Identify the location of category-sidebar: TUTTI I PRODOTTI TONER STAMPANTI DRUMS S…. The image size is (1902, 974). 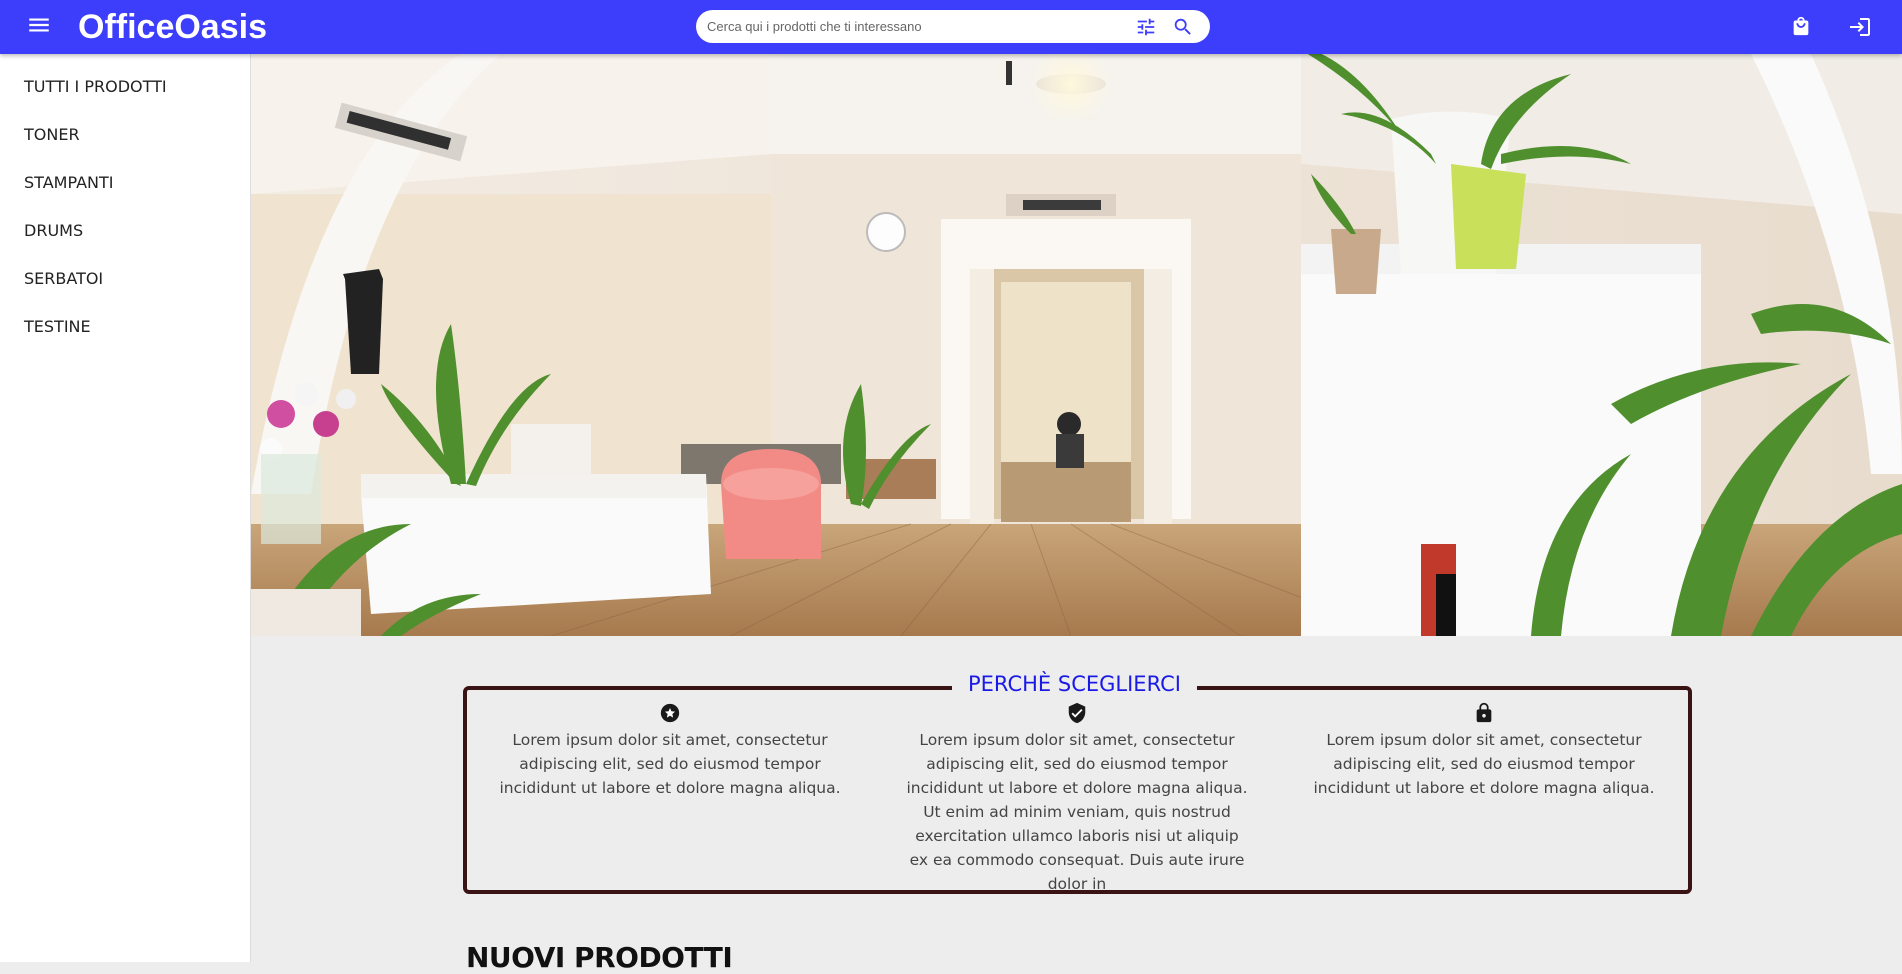
(125, 508).